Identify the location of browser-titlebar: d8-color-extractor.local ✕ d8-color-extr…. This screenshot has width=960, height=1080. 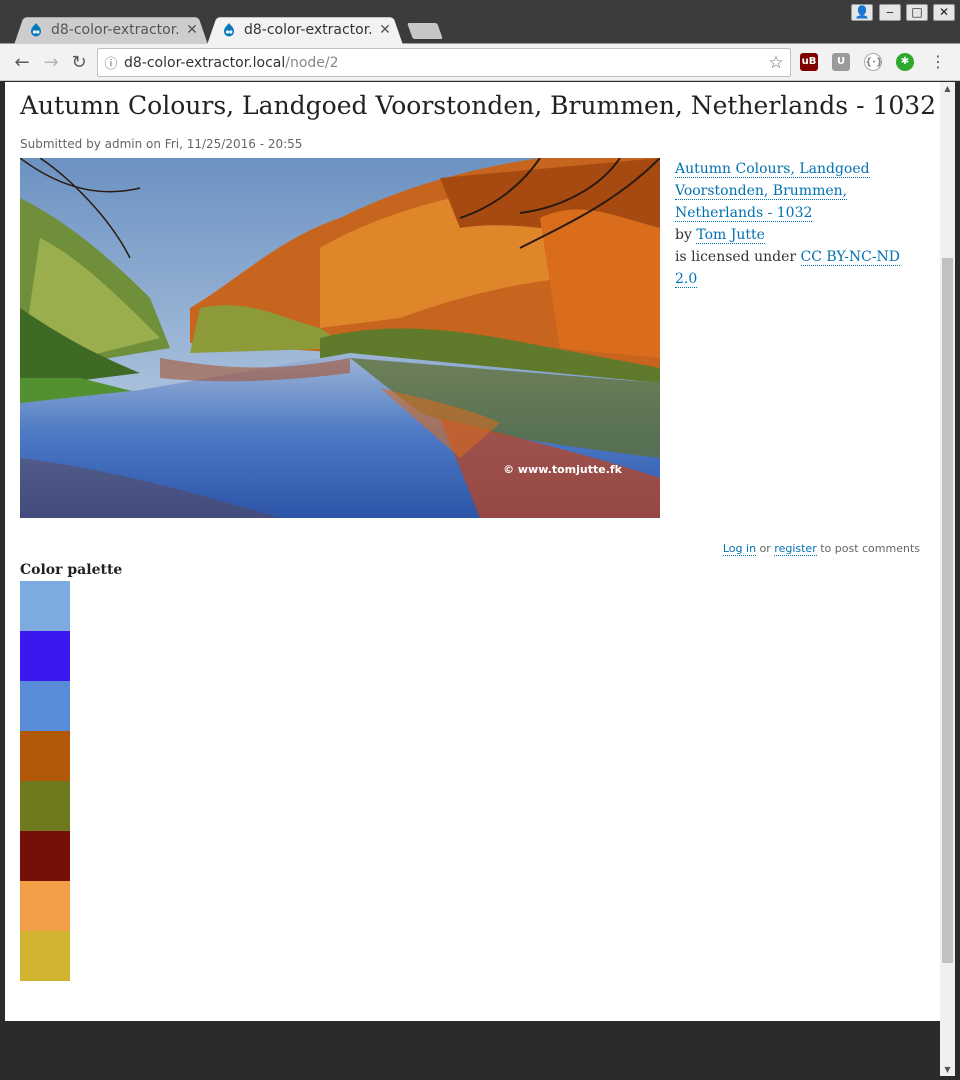
(480, 22).